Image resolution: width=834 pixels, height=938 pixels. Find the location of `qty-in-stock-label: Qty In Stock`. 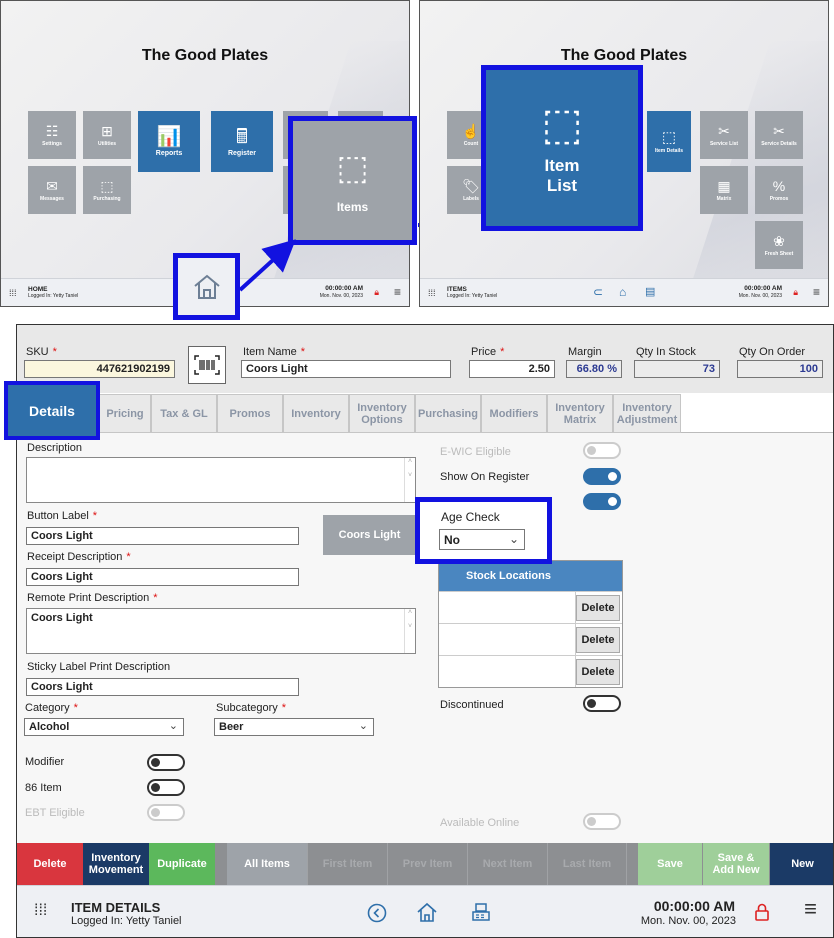

qty-in-stock-label: Qty In Stock is located at coordinates (666, 352).